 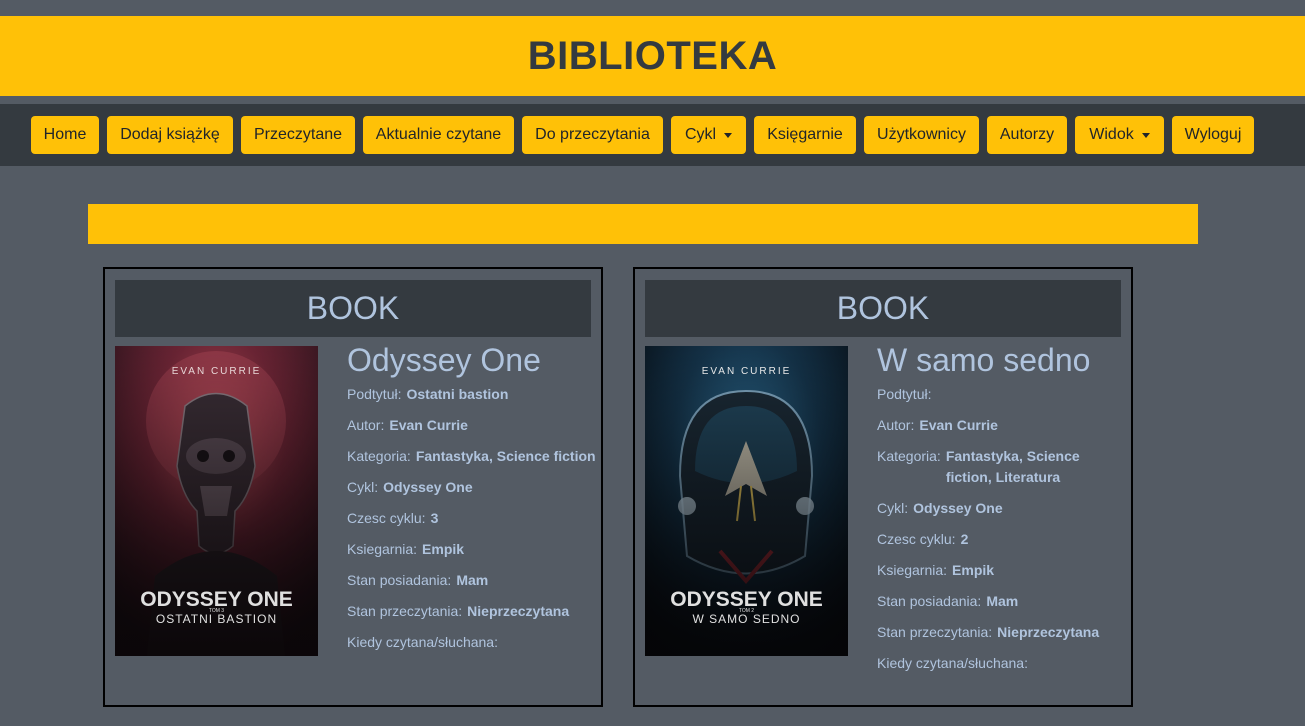 I want to click on nav-add-book-label: Dodaj książkę, so click(x=170, y=134).